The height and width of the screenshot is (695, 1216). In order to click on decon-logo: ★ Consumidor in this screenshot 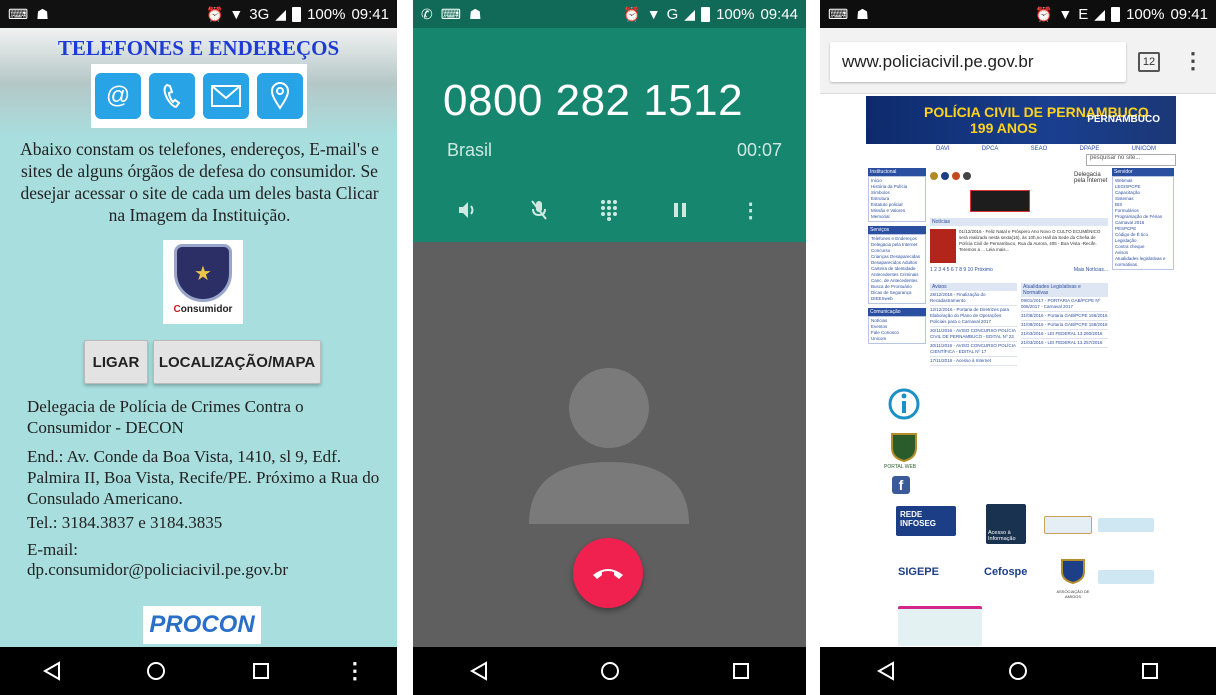, I will do `click(203, 282)`.